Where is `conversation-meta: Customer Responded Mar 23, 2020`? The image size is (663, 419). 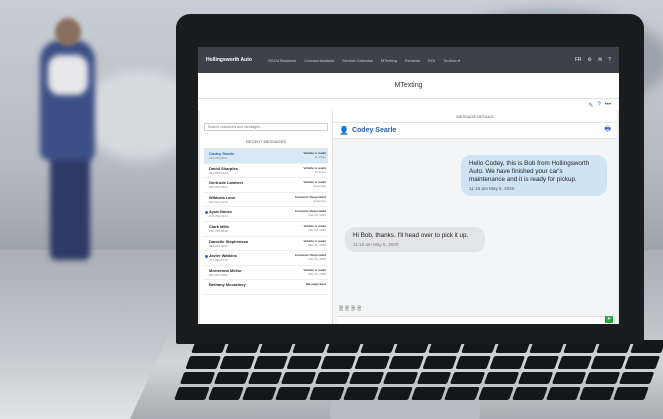
conversation-meta: Customer Responded Mar 23, 2020 is located at coordinates (310, 214).